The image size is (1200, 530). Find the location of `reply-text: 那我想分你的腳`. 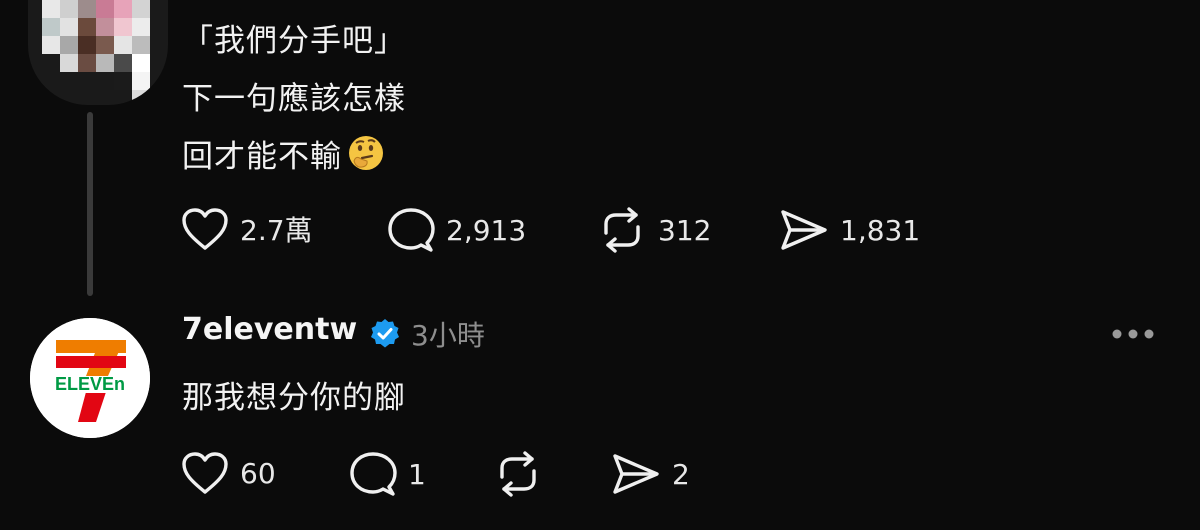

reply-text: 那我想分你的腳 is located at coordinates (294, 398).